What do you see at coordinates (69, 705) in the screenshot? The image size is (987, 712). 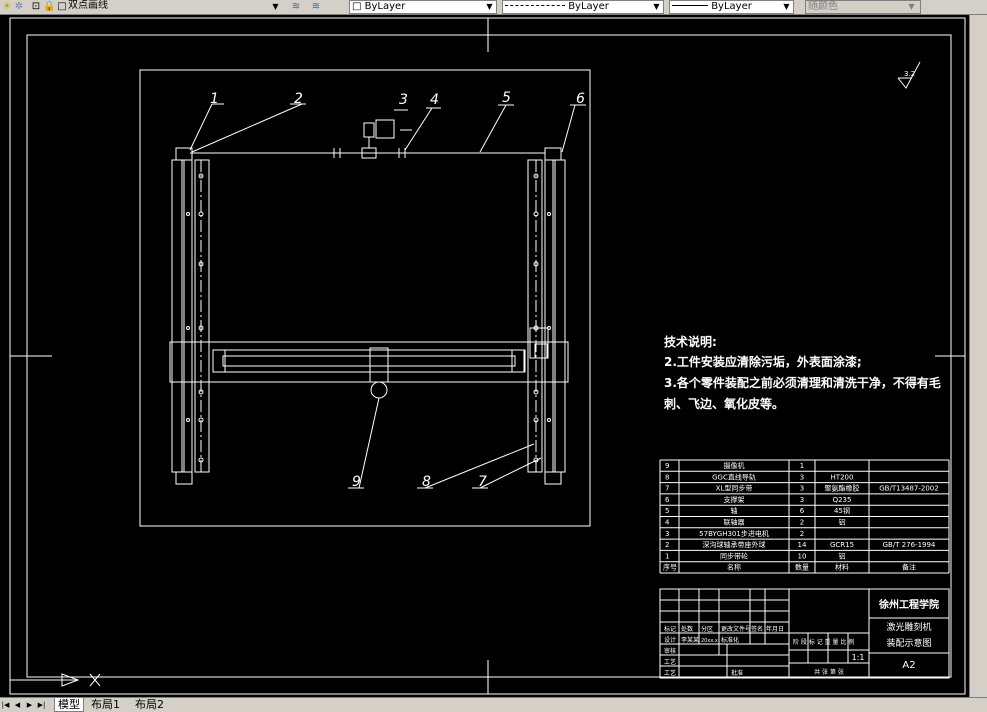 I see `tab-model: 模型` at bounding box center [69, 705].